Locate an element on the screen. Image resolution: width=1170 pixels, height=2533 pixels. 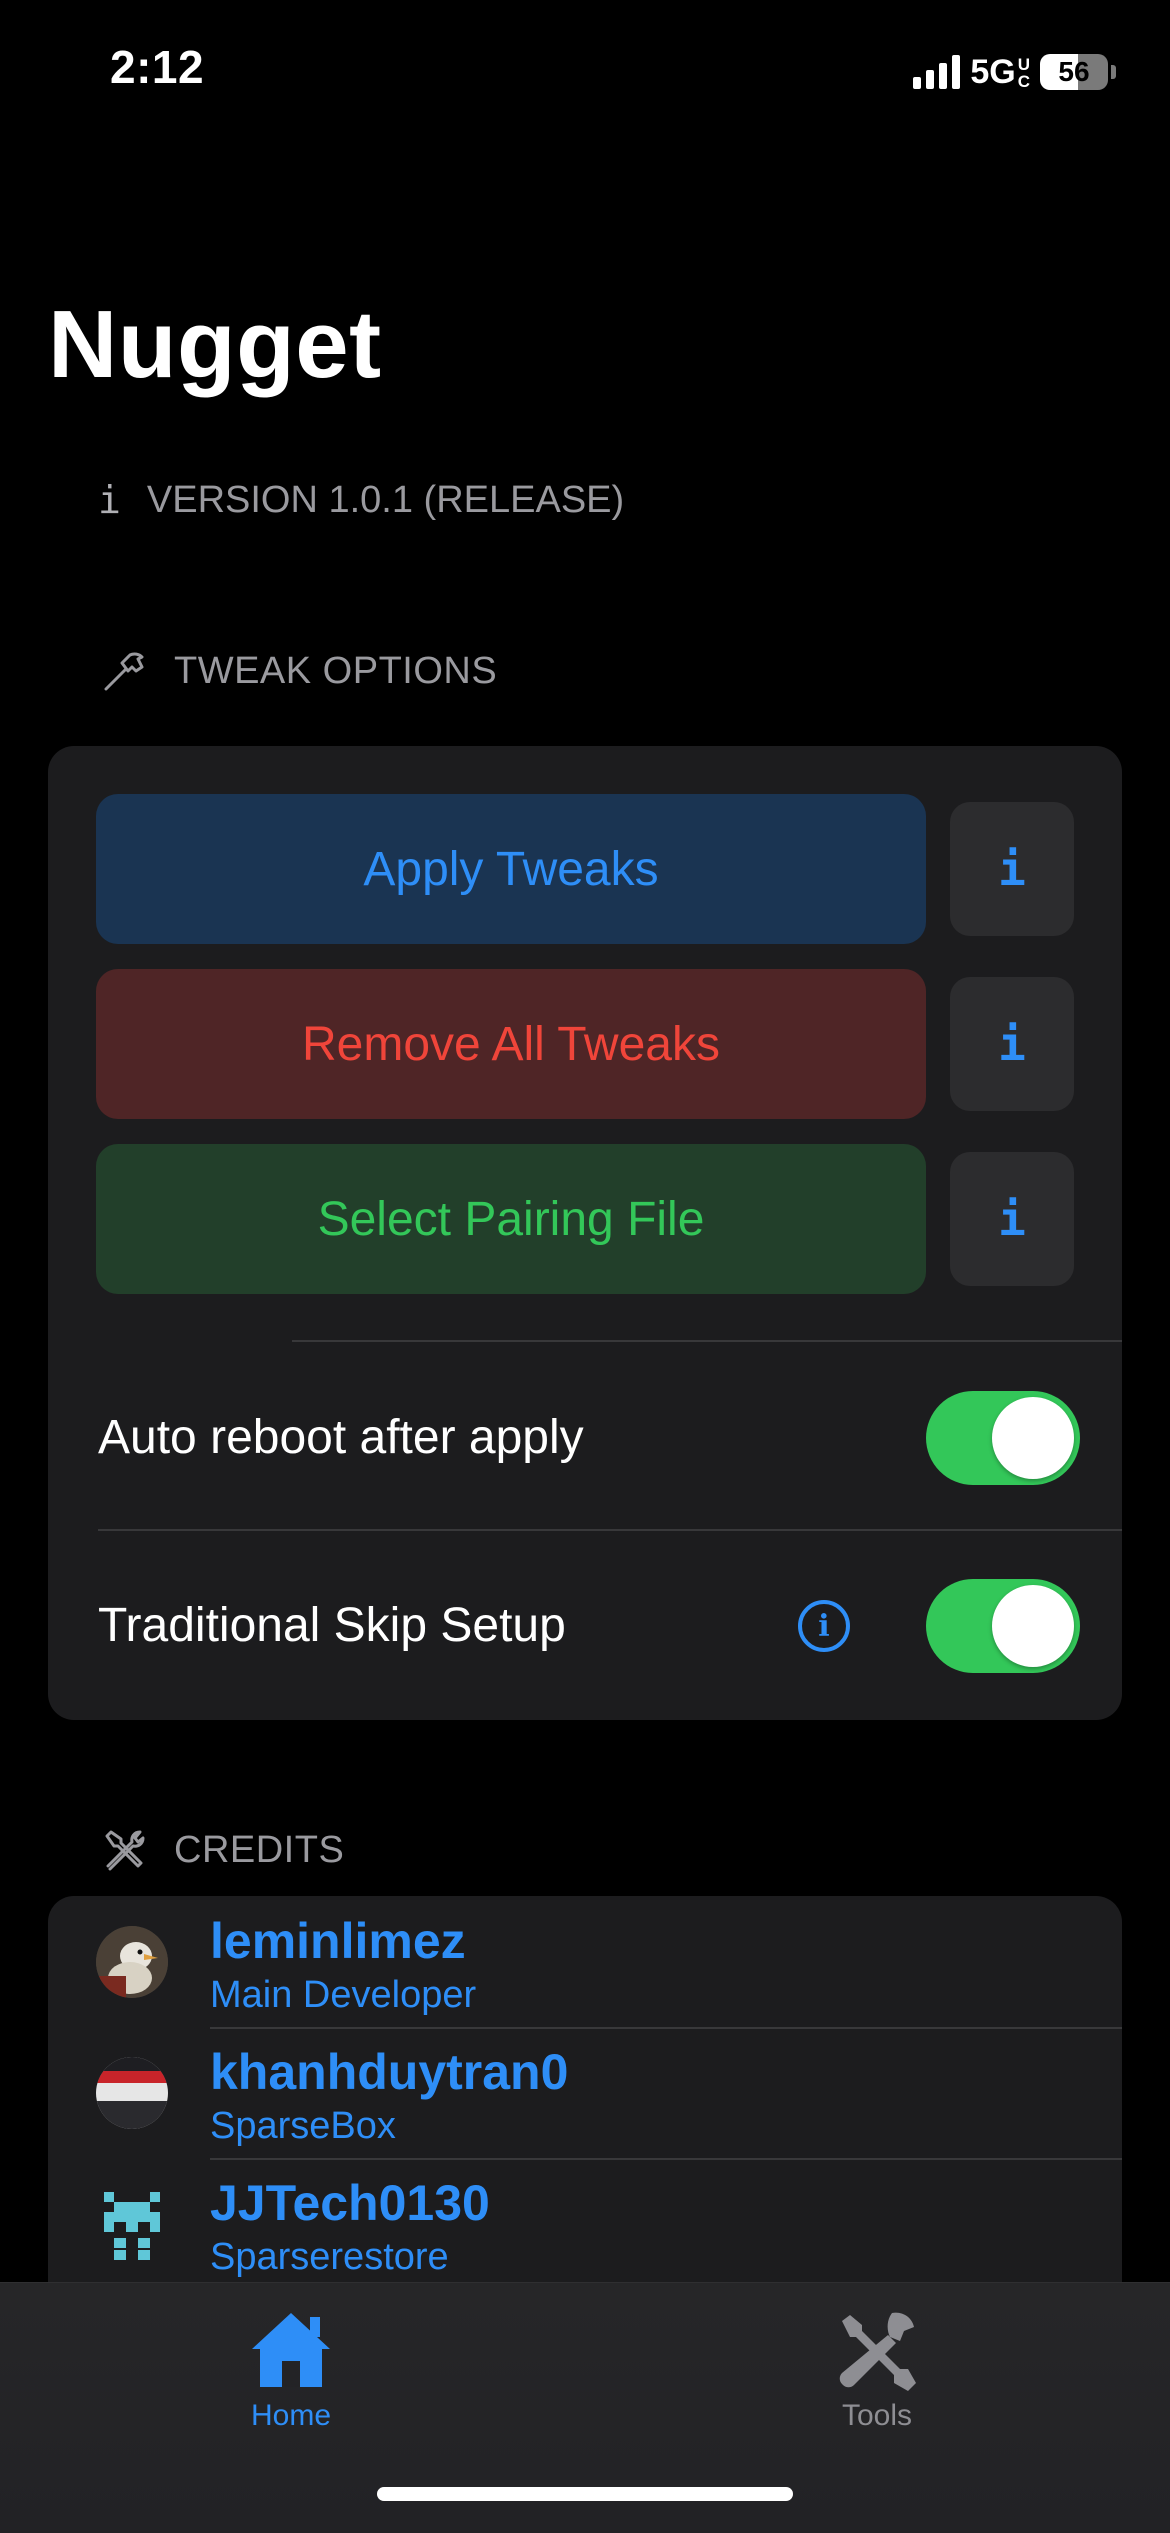
tab-tools: Tools is located at coordinates (877, 2370).